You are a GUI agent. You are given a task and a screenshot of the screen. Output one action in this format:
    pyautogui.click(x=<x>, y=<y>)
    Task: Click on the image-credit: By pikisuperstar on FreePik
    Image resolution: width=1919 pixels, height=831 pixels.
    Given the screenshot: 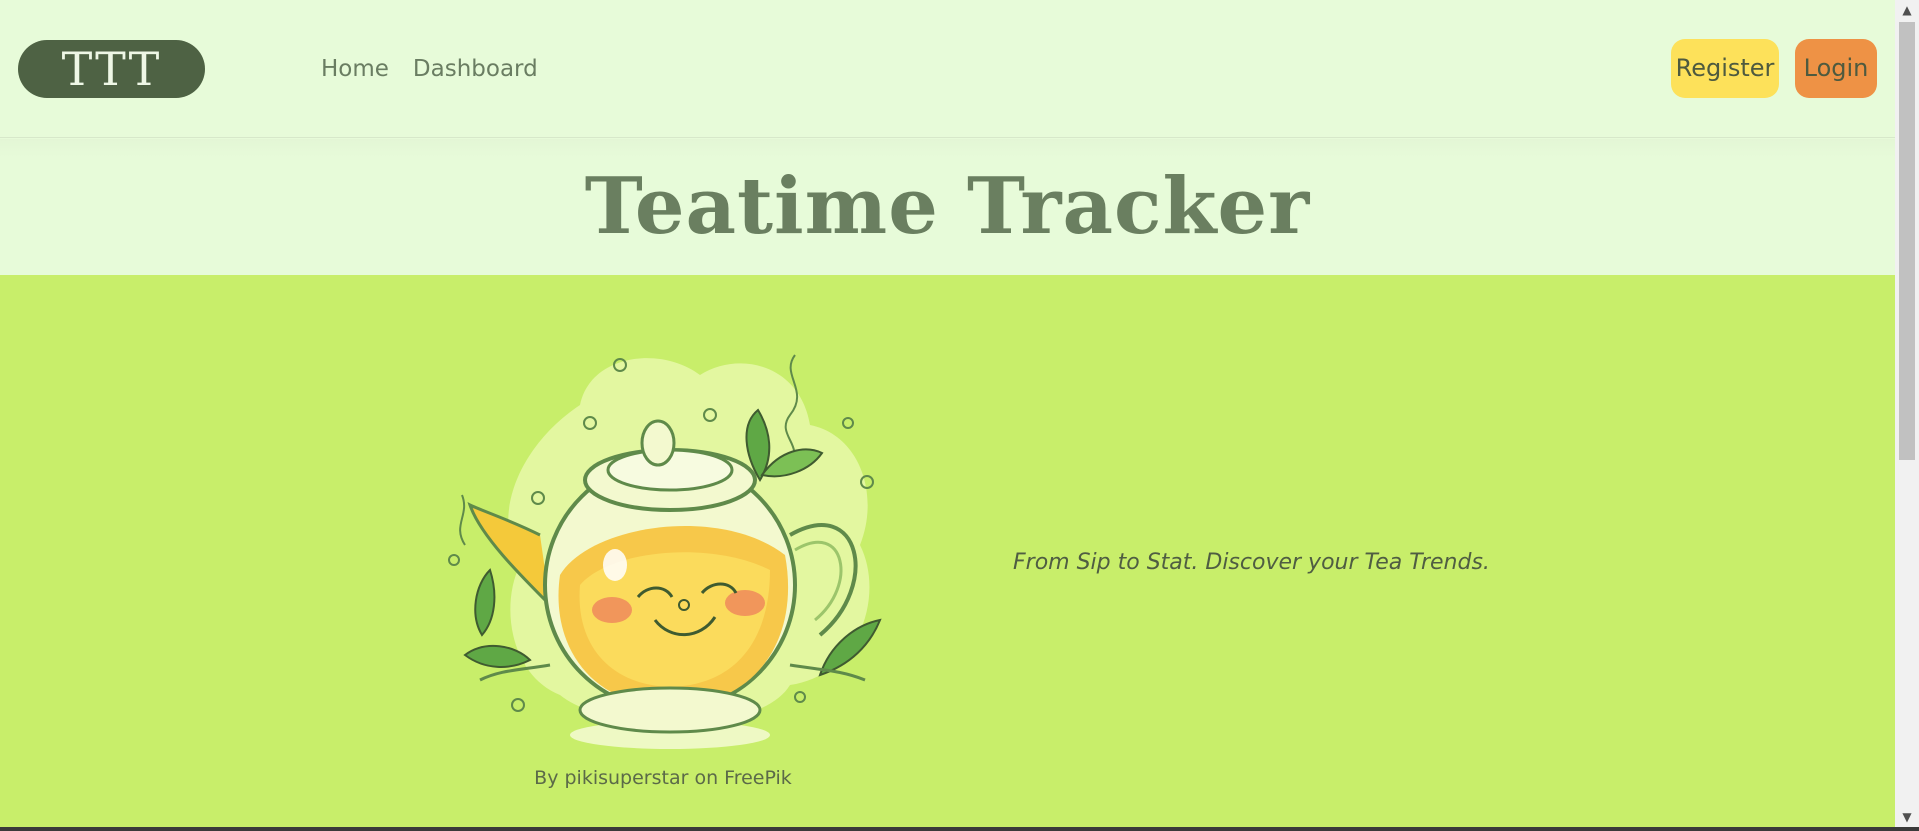 What is the action you would take?
    pyautogui.click(x=663, y=778)
    